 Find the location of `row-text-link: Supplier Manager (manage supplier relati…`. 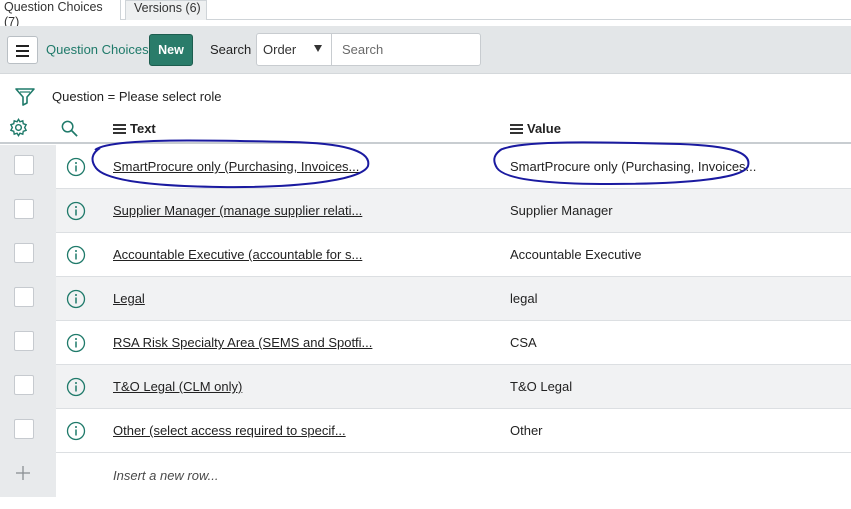

row-text-link: Supplier Manager (manage supplier relati… is located at coordinates (237, 210).